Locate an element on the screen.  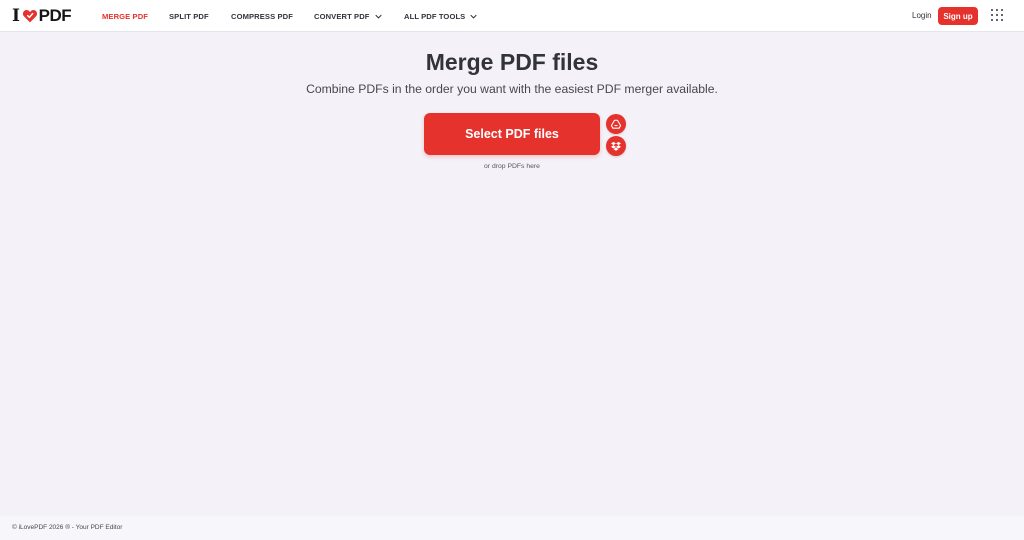
nav-compress-pdf: COMPRESS PDF is located at coordinates (262, 16).